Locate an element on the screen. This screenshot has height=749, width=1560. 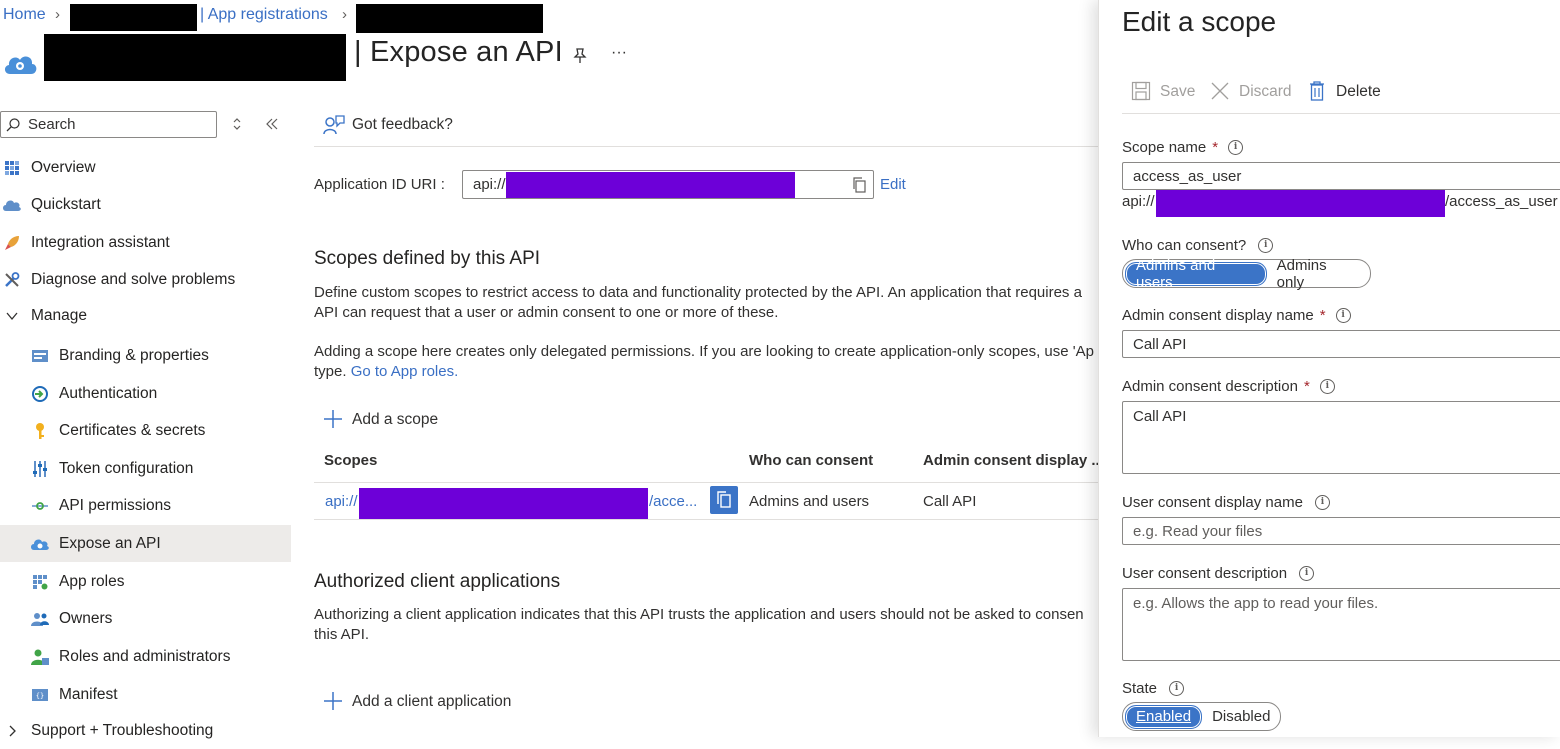
sidebar-item-label: Owners is located at coordinates (86, 618).